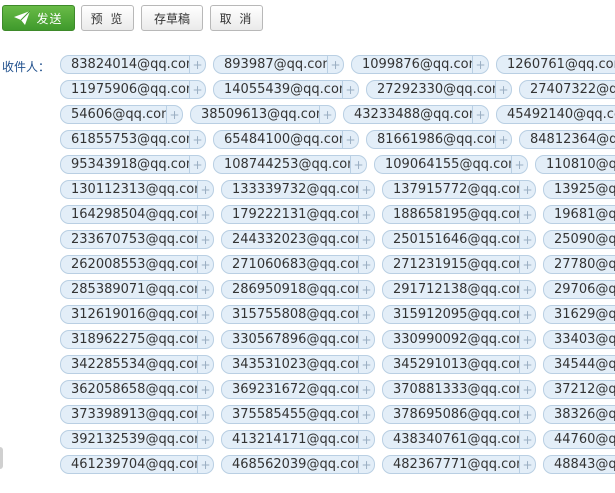 This screenshot has width=615, height=493. What do you see at coordinates (579, 414) in the screenshot?
I see `recipient-chip: 38326@qq.com+` at bounding box center [579, 414].